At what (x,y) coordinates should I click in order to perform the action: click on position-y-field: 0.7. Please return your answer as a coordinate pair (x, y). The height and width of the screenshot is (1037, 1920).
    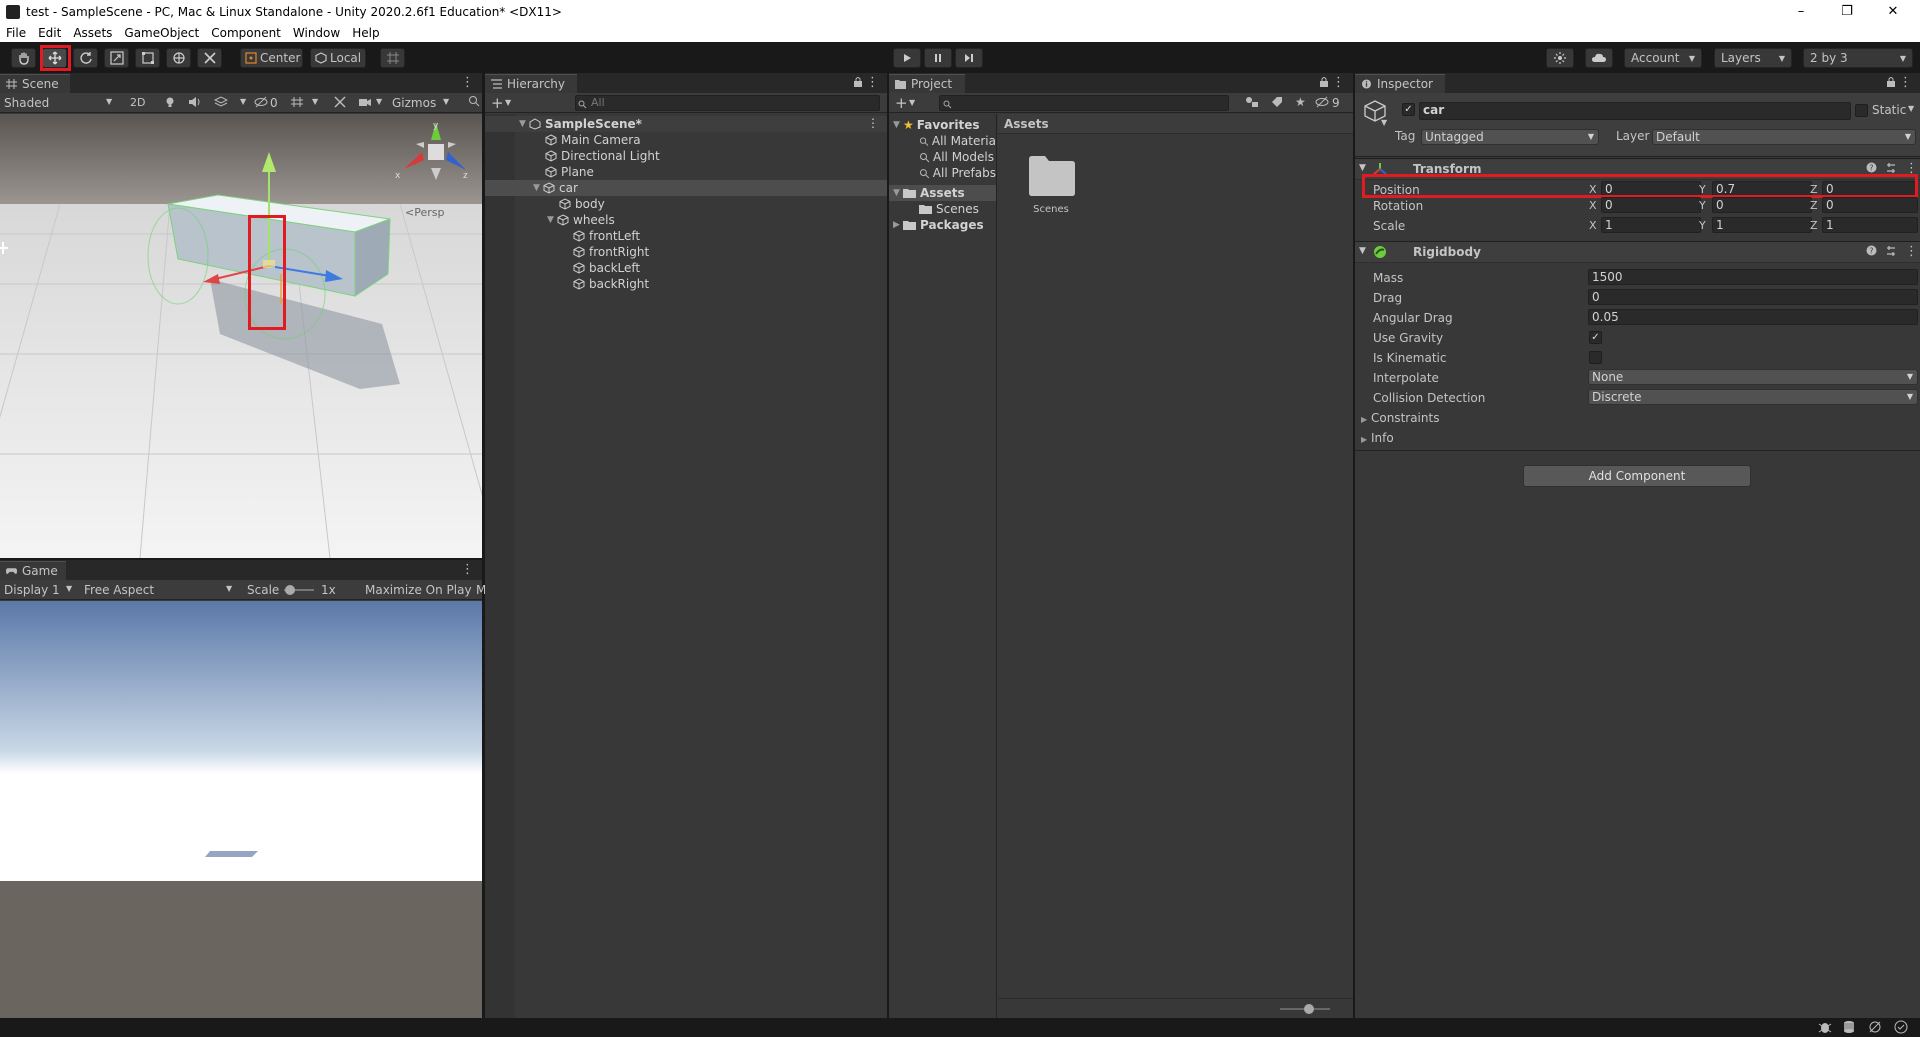
    Looking at the image, I should click on (1762, 189).